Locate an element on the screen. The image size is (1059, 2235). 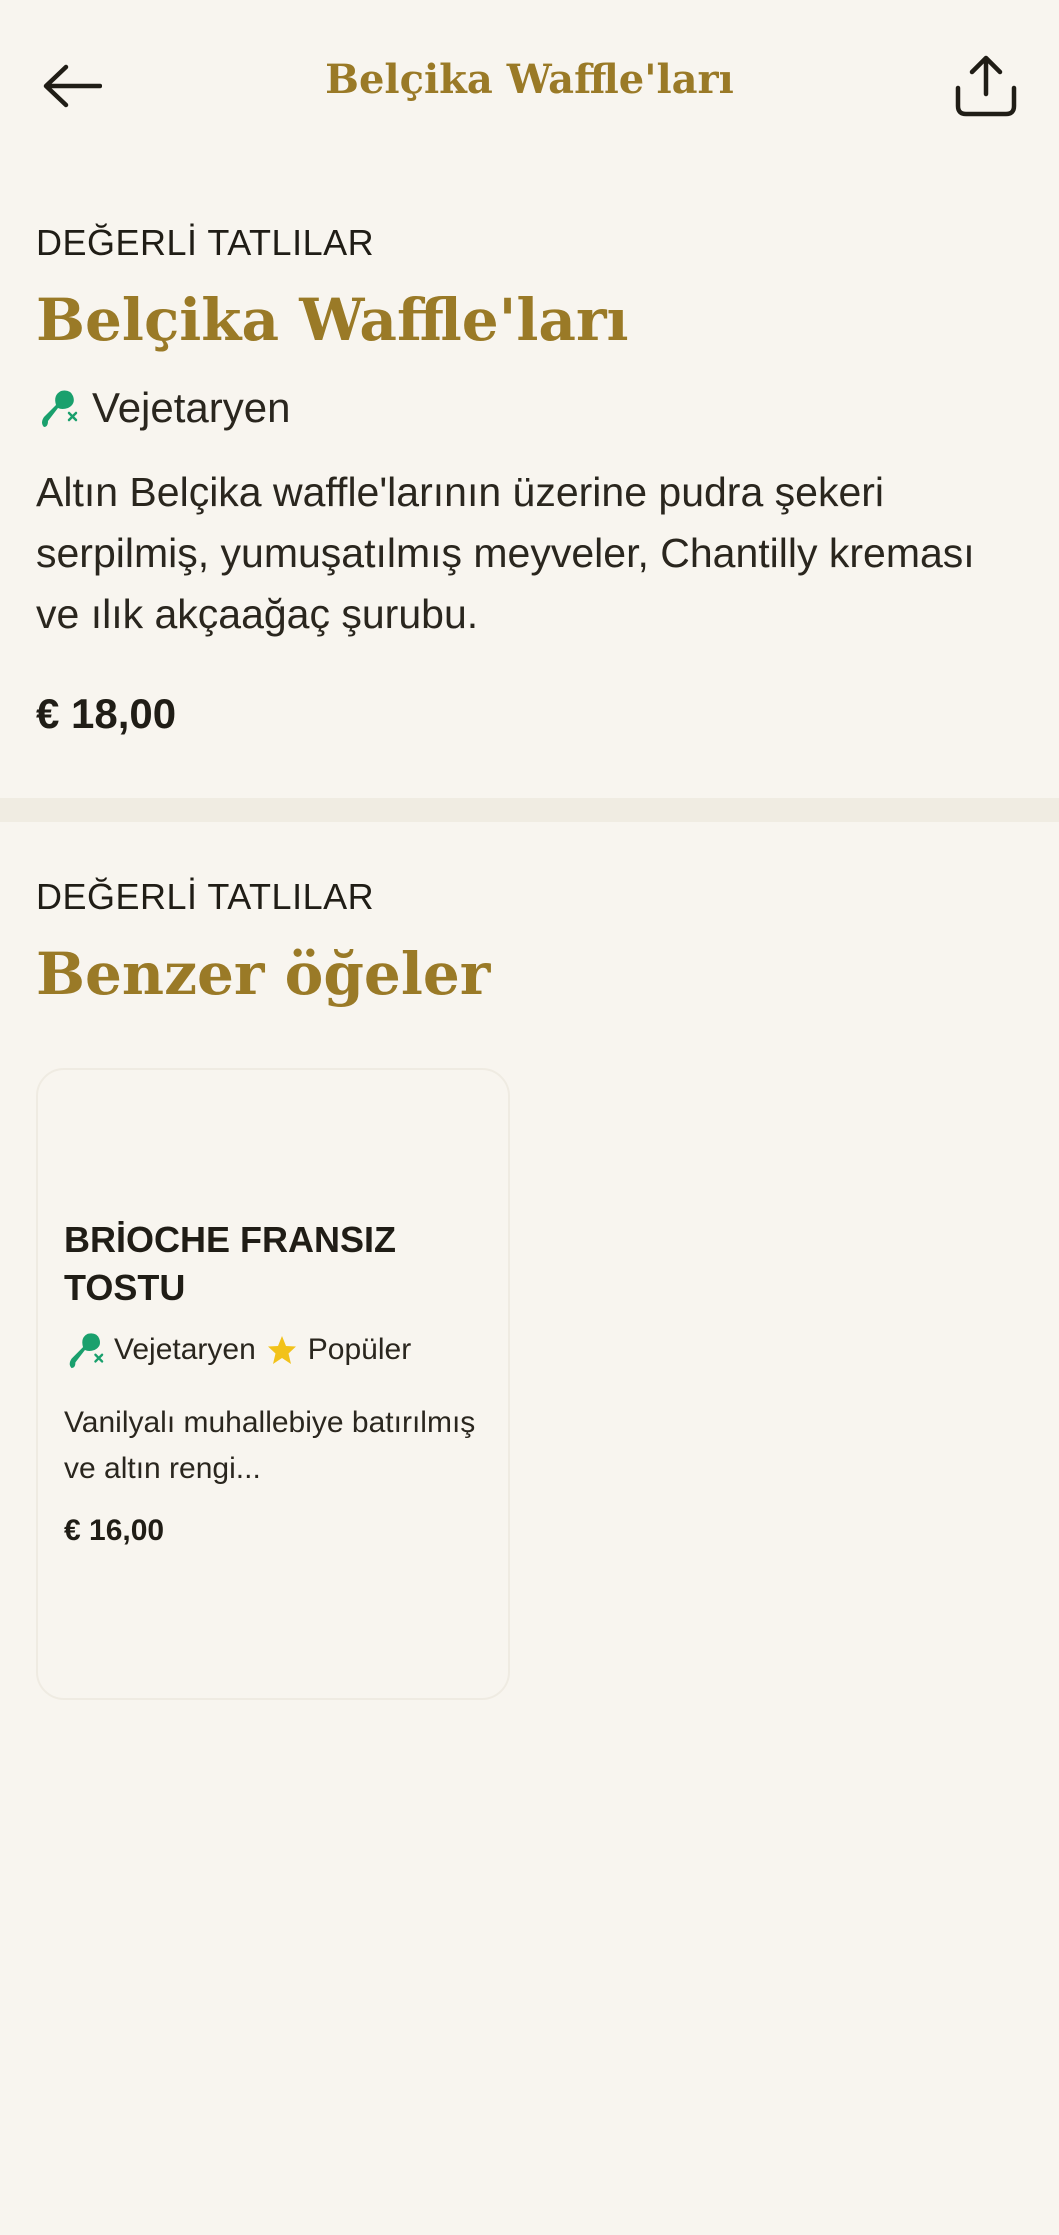
top-bar: Belçika Waffle'ları is located at coordinates (529, 84).